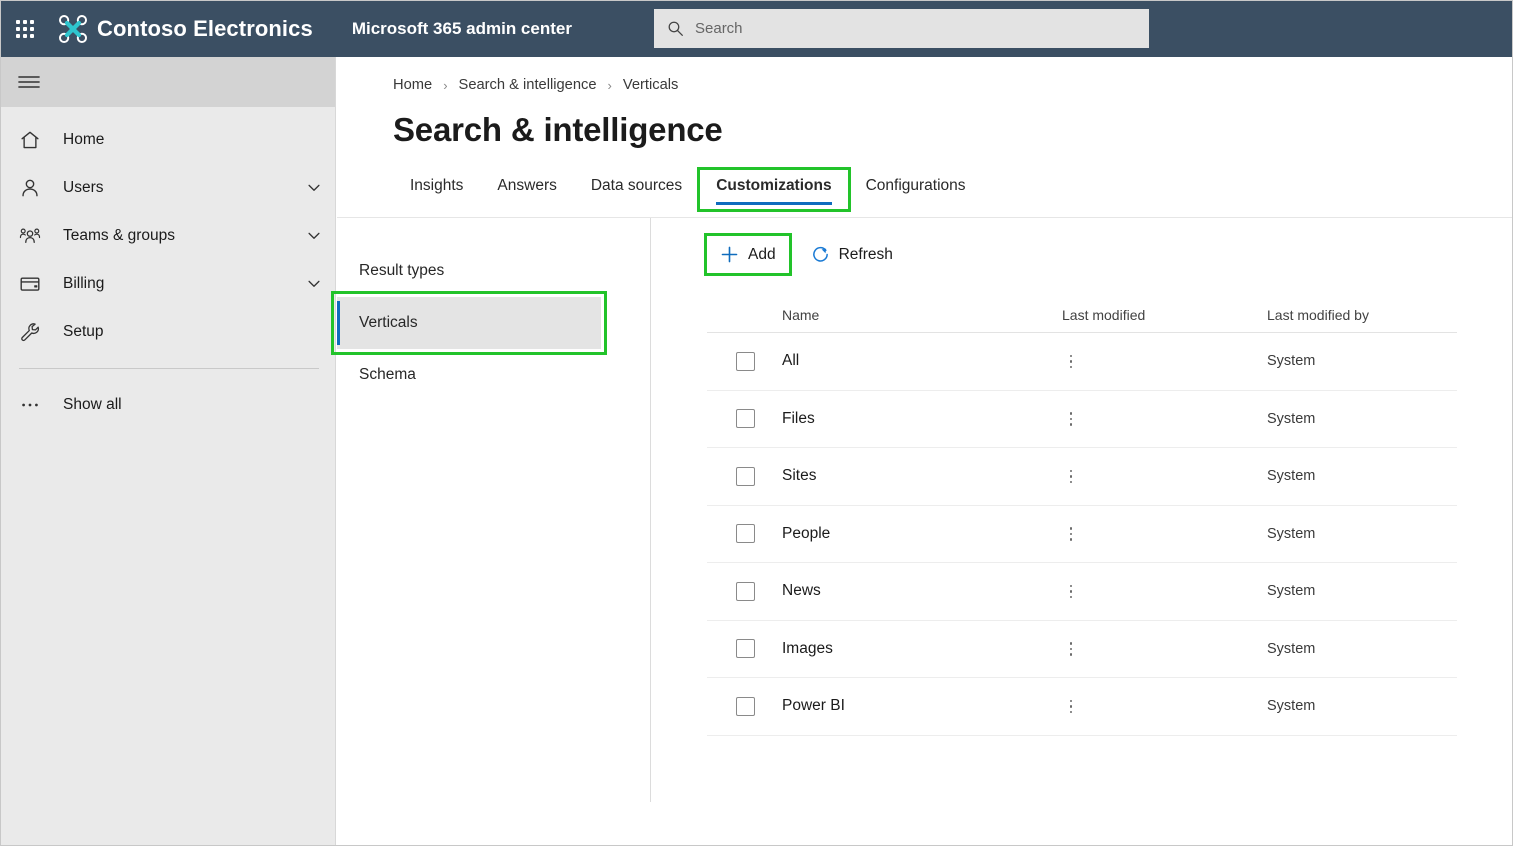  What do you see at coordinates (807, 648) in the screenshot?
I see `row-name: Images` at bounding box center [807, 648].